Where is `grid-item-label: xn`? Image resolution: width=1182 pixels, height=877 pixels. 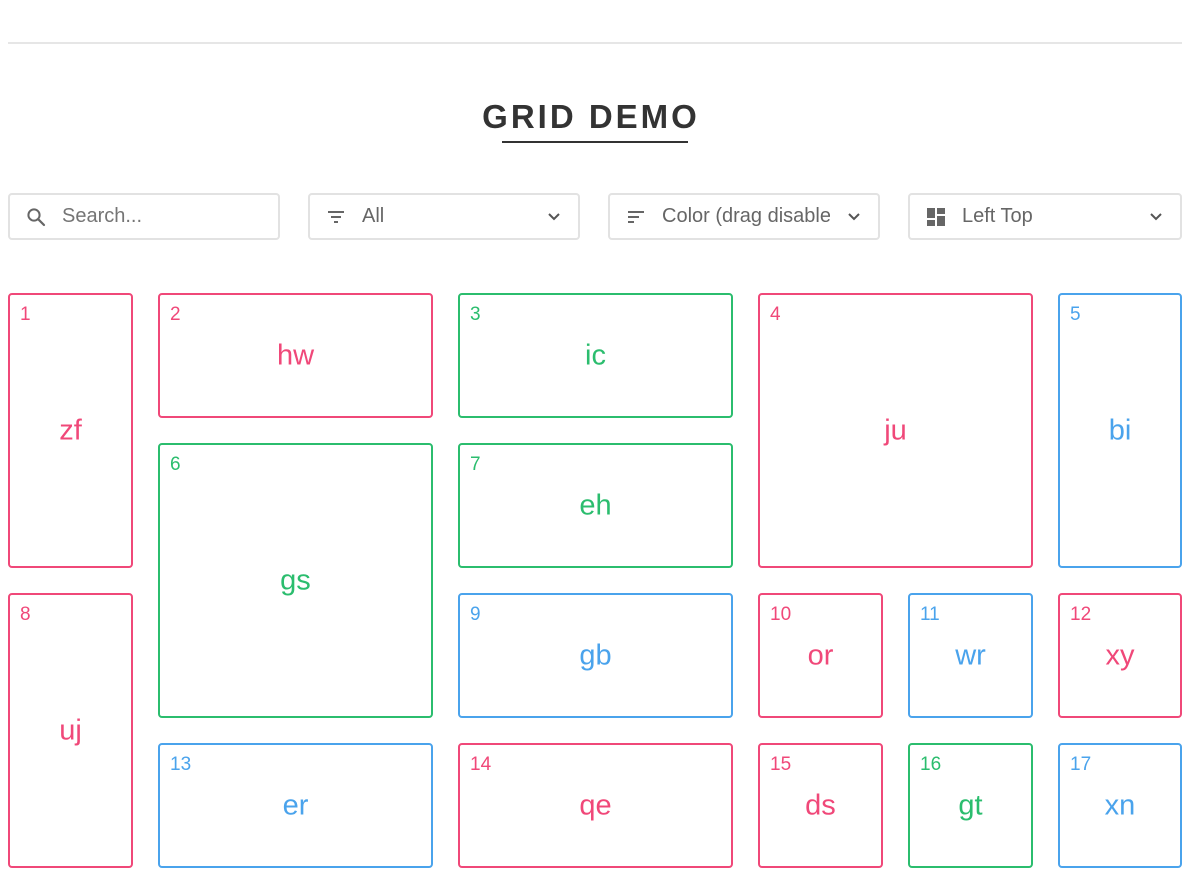 grid-item-label: xn is located at coordinates (1120, 805).